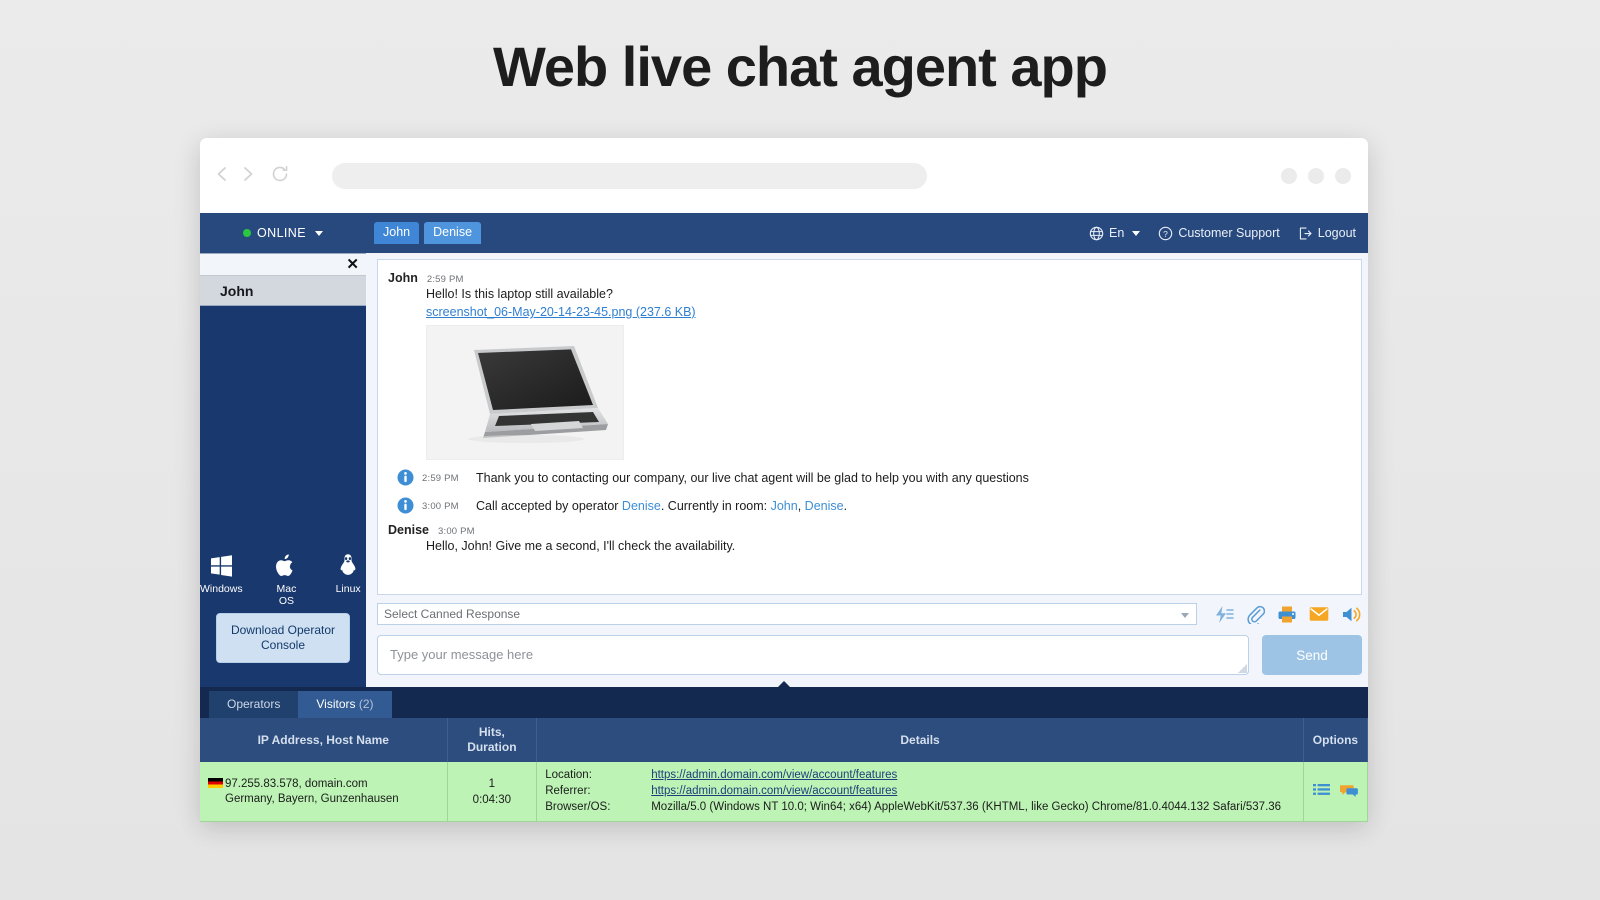 The image size is (1600, 900). I want to click on sound-icon, so click(1351, 614).